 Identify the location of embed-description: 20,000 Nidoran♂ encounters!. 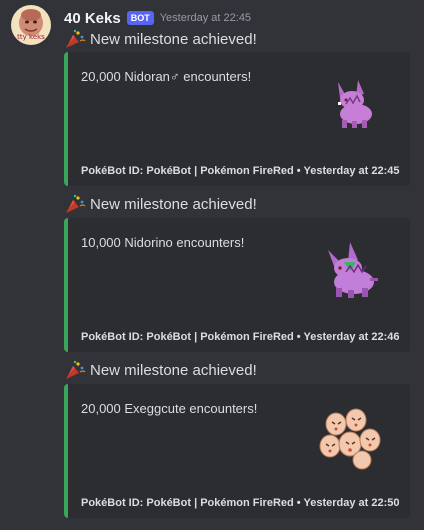
(166, 76).